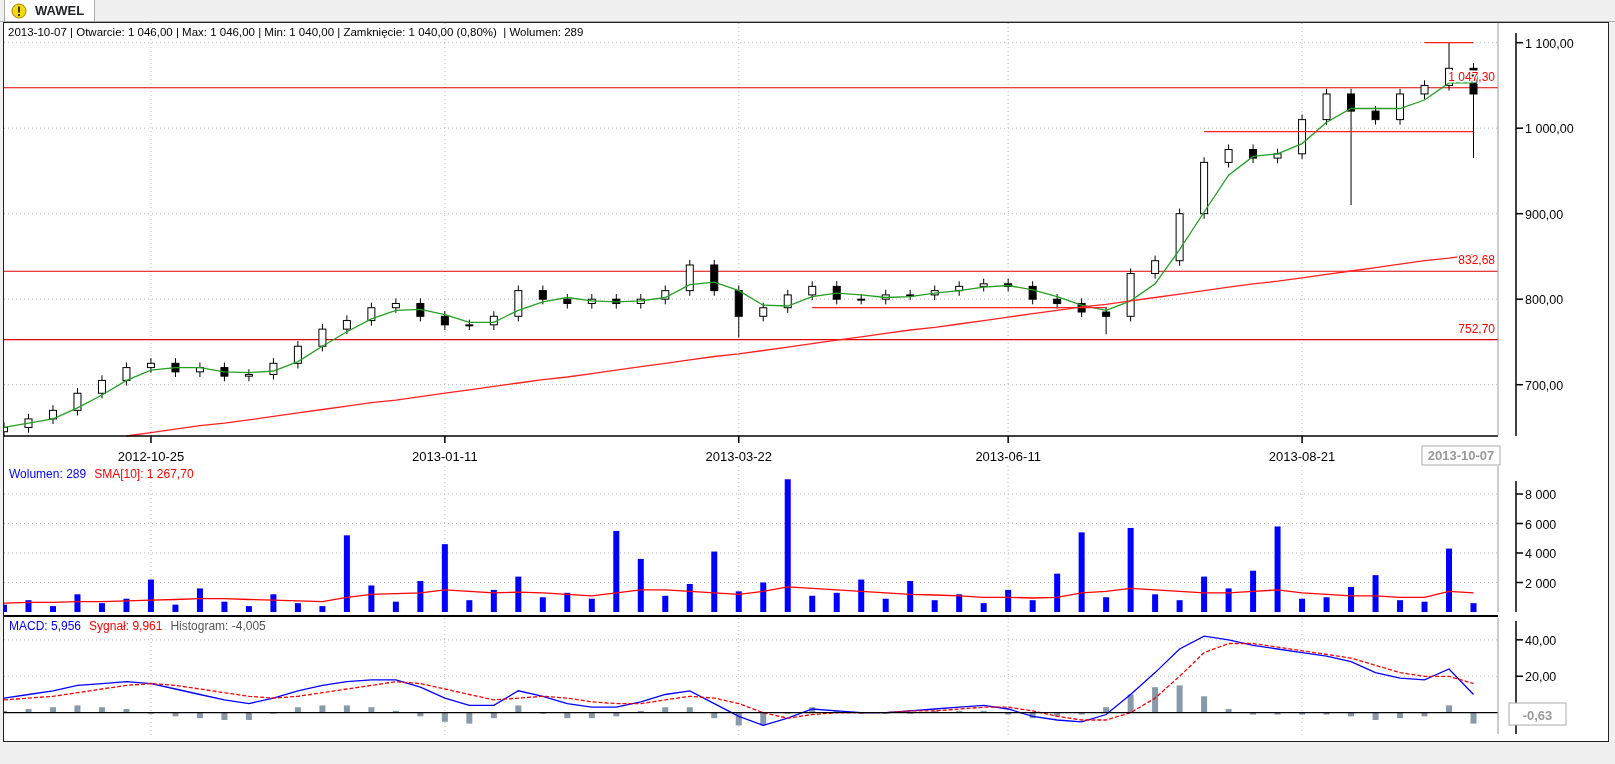 The image size is (1615, 764). What do you see at coordinates (1544, 300) in the screenshot?
I see `axis-tick-label: 800,00` at bounding box center [1544, 300].